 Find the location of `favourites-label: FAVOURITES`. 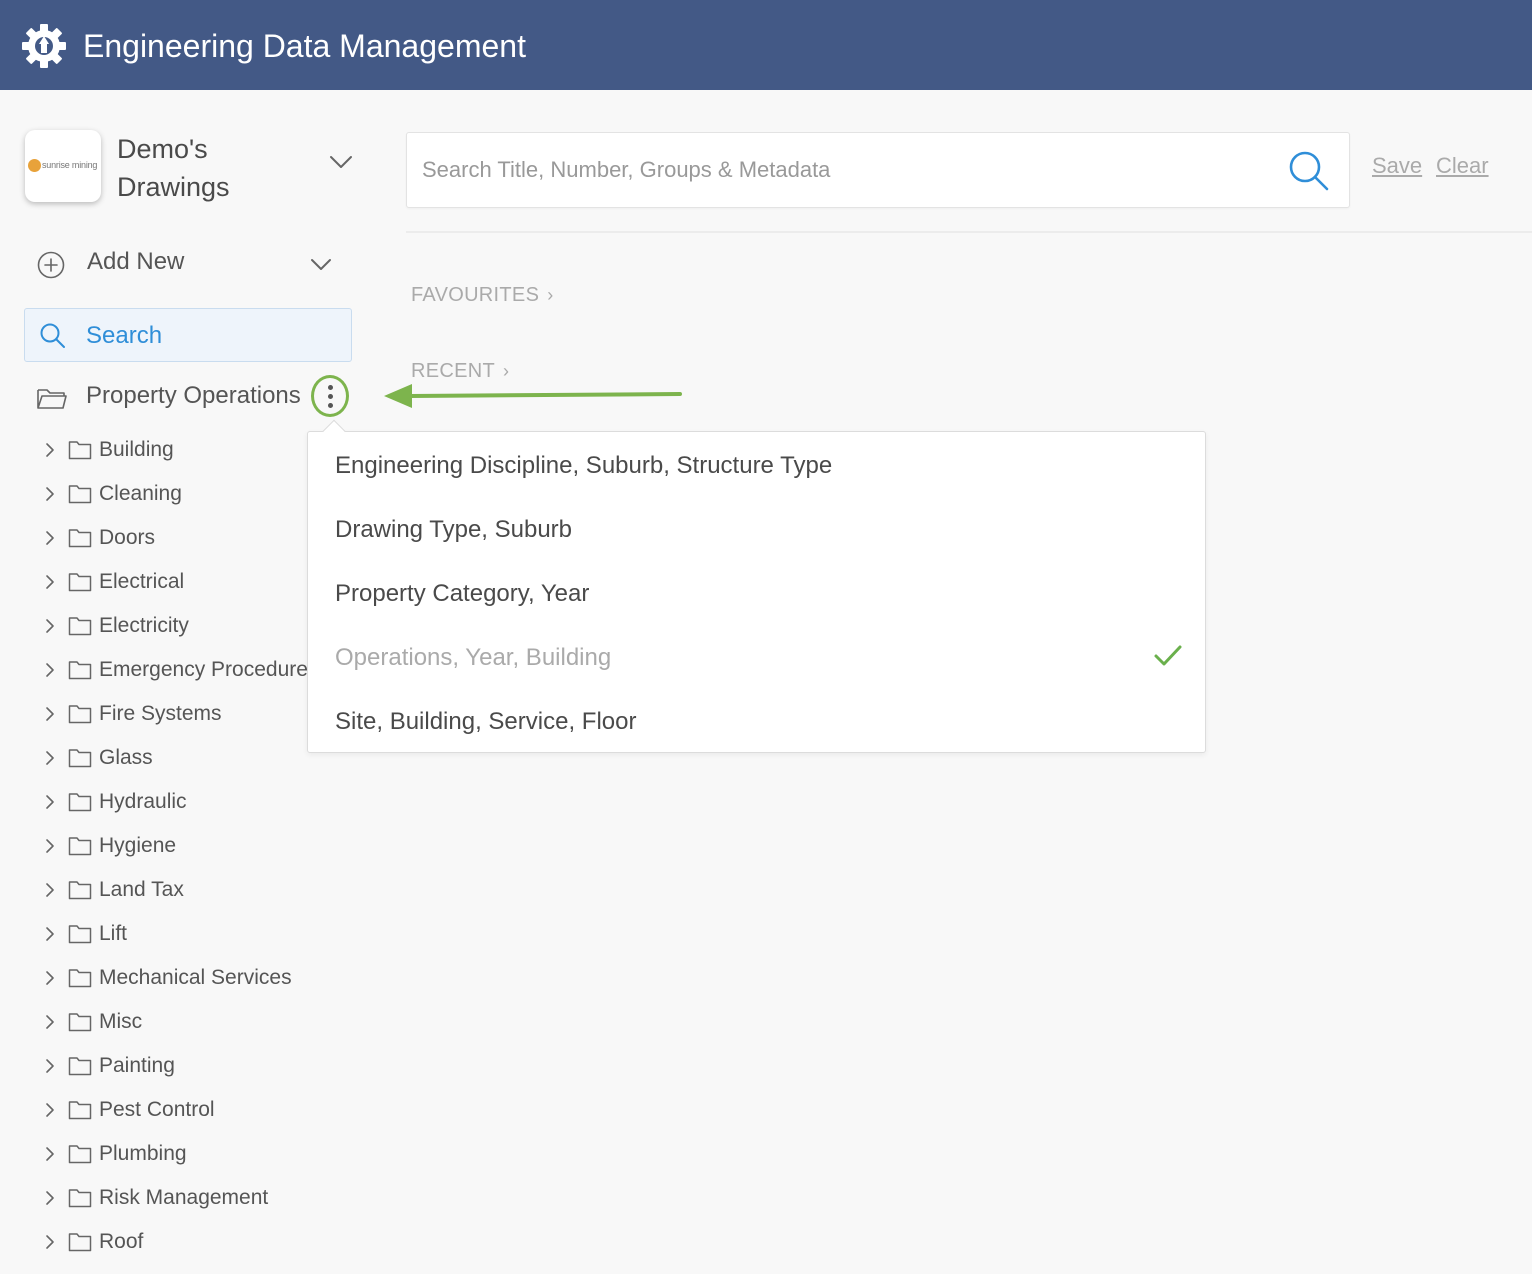

favourites-label: FAVOURITES is located at coordinates (475, 295).